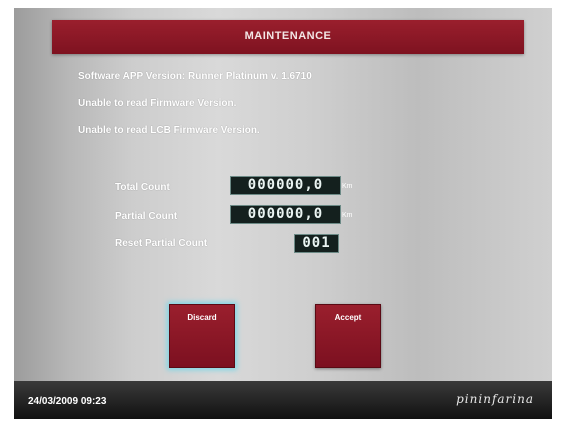 Image resolution: width=569 pixels, height=427 pixels. I want to click on title-bar: MAINTENANCE, so click(288, 37).